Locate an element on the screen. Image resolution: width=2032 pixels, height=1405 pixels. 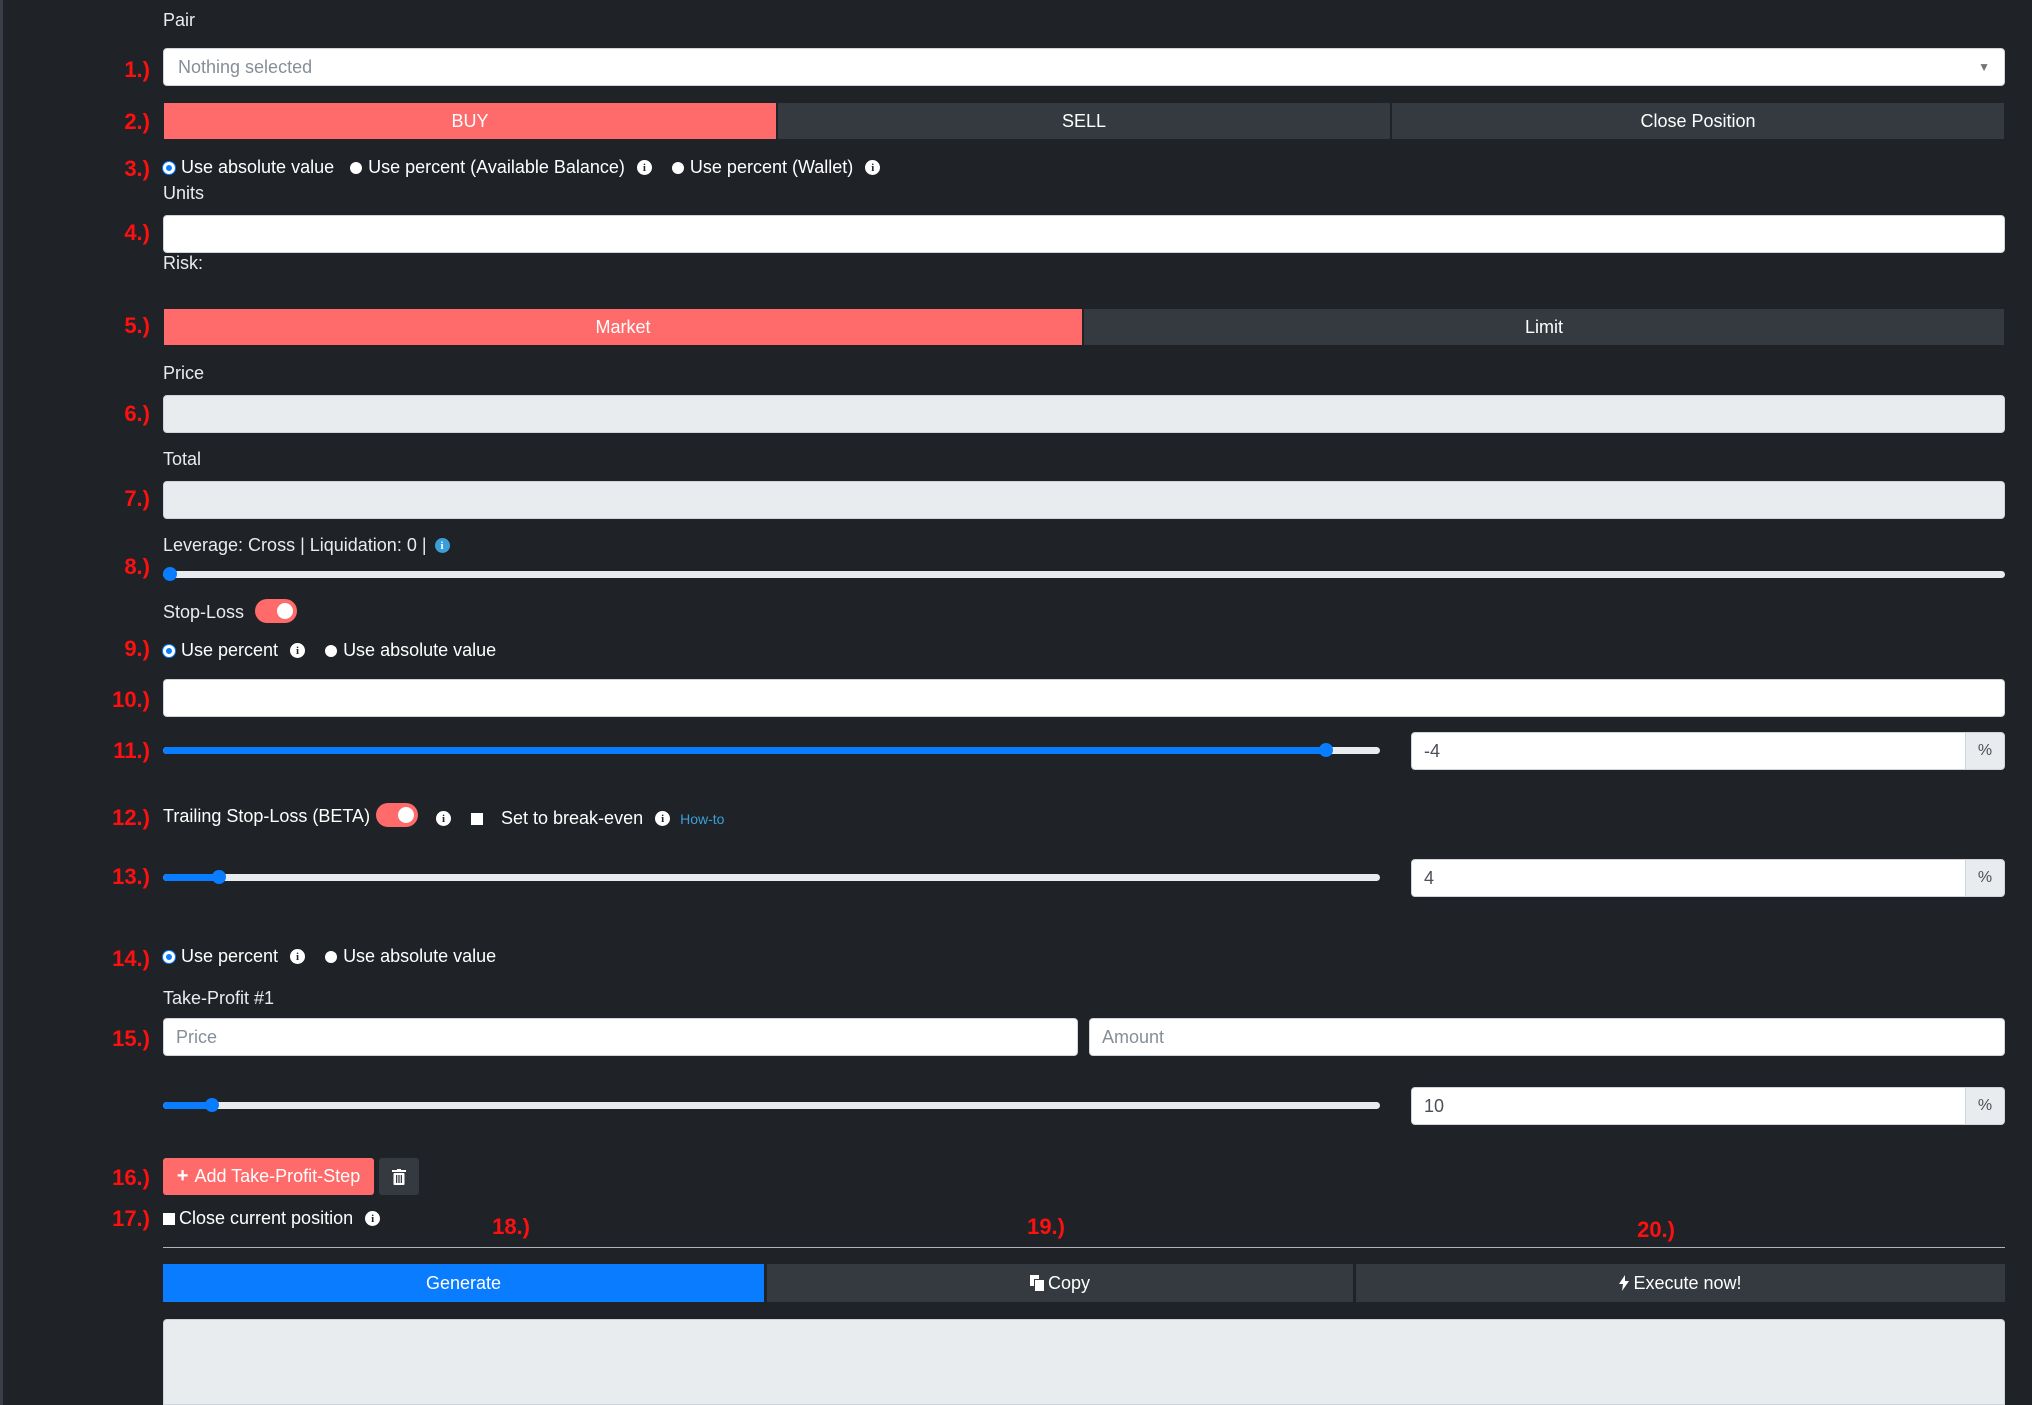
price-label: Price is located at coordinates (184, 373).